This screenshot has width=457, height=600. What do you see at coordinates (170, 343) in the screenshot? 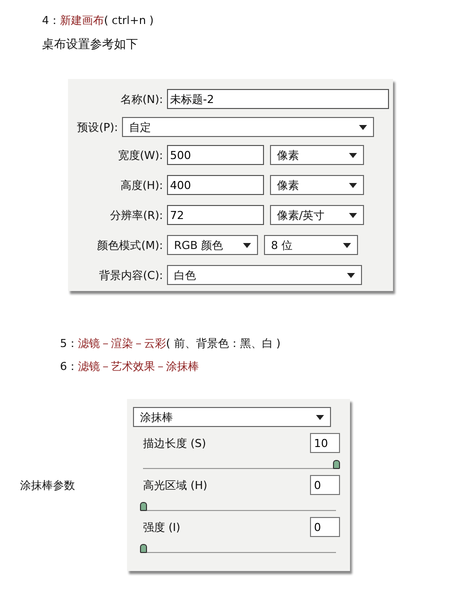
I see `step-heading: 5：滤镜－渲染－云彩( 前、背景色：黑、白 )` at bounding box center [170, 343].